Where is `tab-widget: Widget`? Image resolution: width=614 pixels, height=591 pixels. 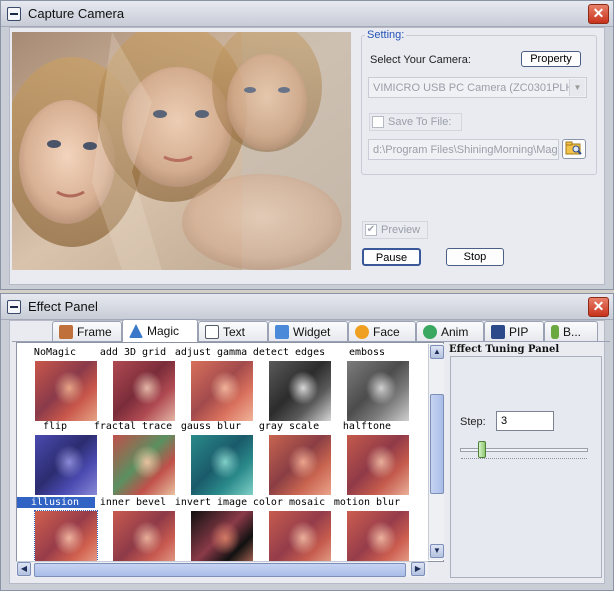 tab-widget: Widget is located at coordinates (308, 331).